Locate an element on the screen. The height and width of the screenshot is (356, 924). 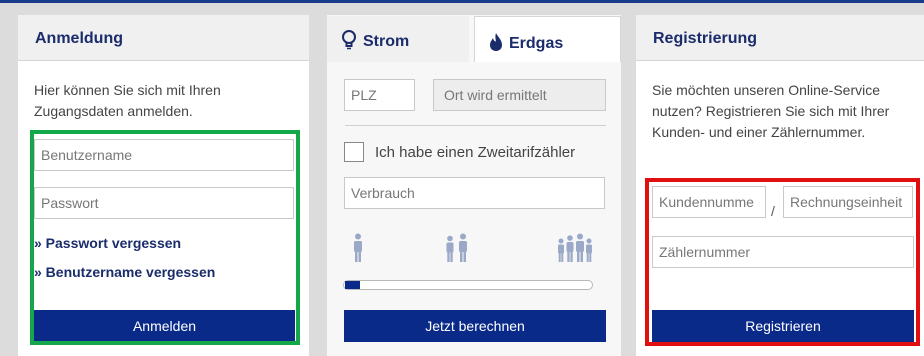
lightbulb-icon is located at coordinates (349, 40).